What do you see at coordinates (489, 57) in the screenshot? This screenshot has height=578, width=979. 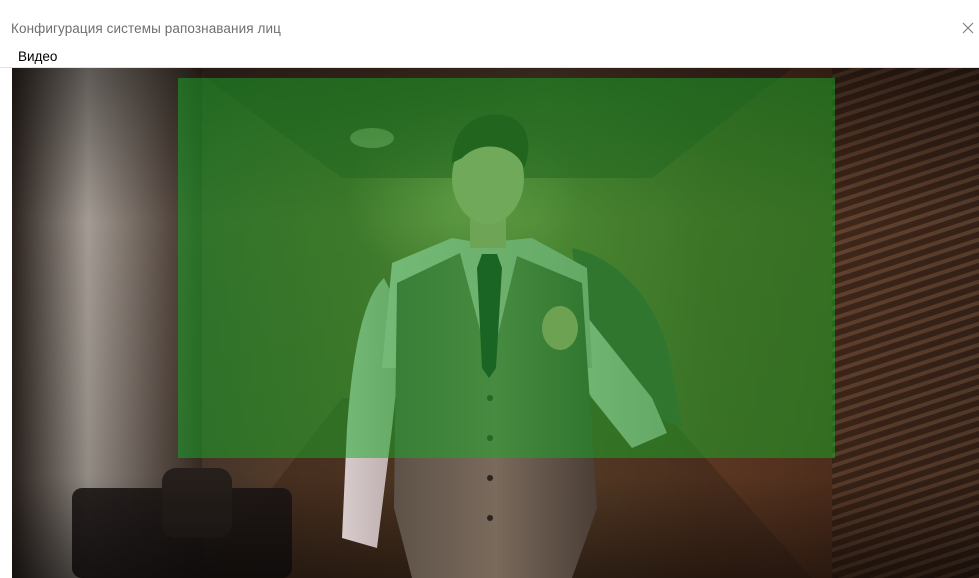 I see `menu-bar: Видео` at bounding box center [489, 57].